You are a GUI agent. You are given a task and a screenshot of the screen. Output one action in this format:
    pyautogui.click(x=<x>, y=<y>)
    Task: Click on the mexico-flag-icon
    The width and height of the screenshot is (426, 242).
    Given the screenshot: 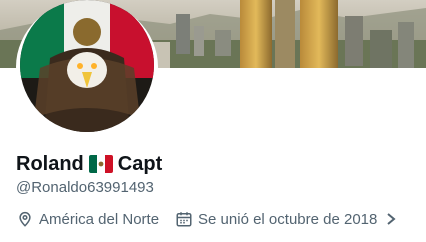 What is the action you would take?
    pyautogui.click(x=100, y=164)
    